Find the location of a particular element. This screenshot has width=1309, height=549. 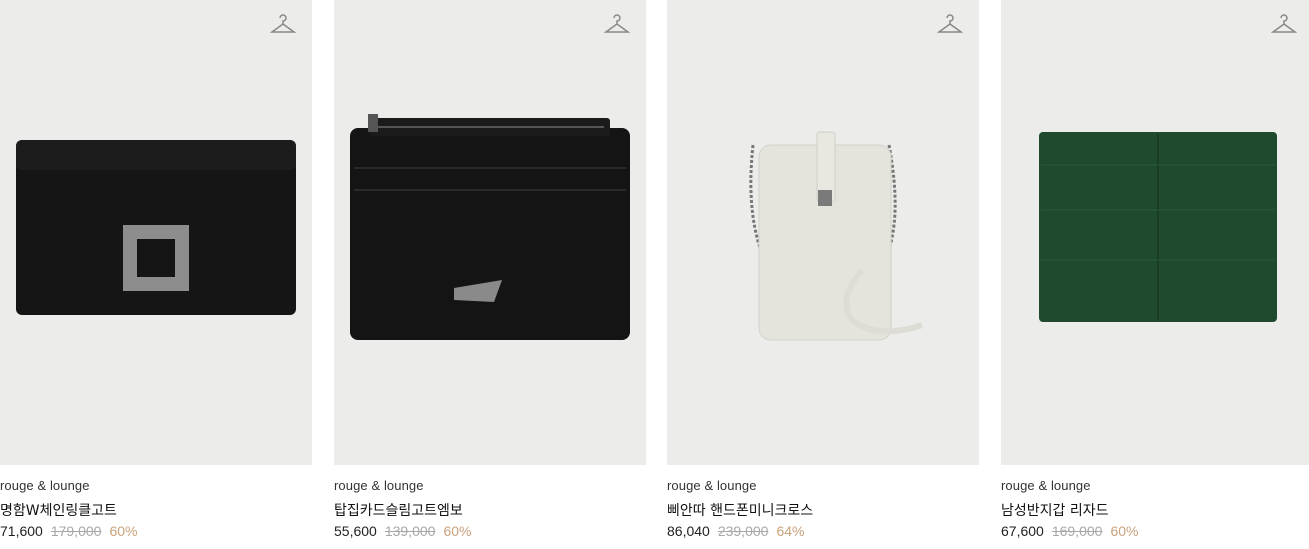

original-price: 179,000 is located at coordinates (76, 531).